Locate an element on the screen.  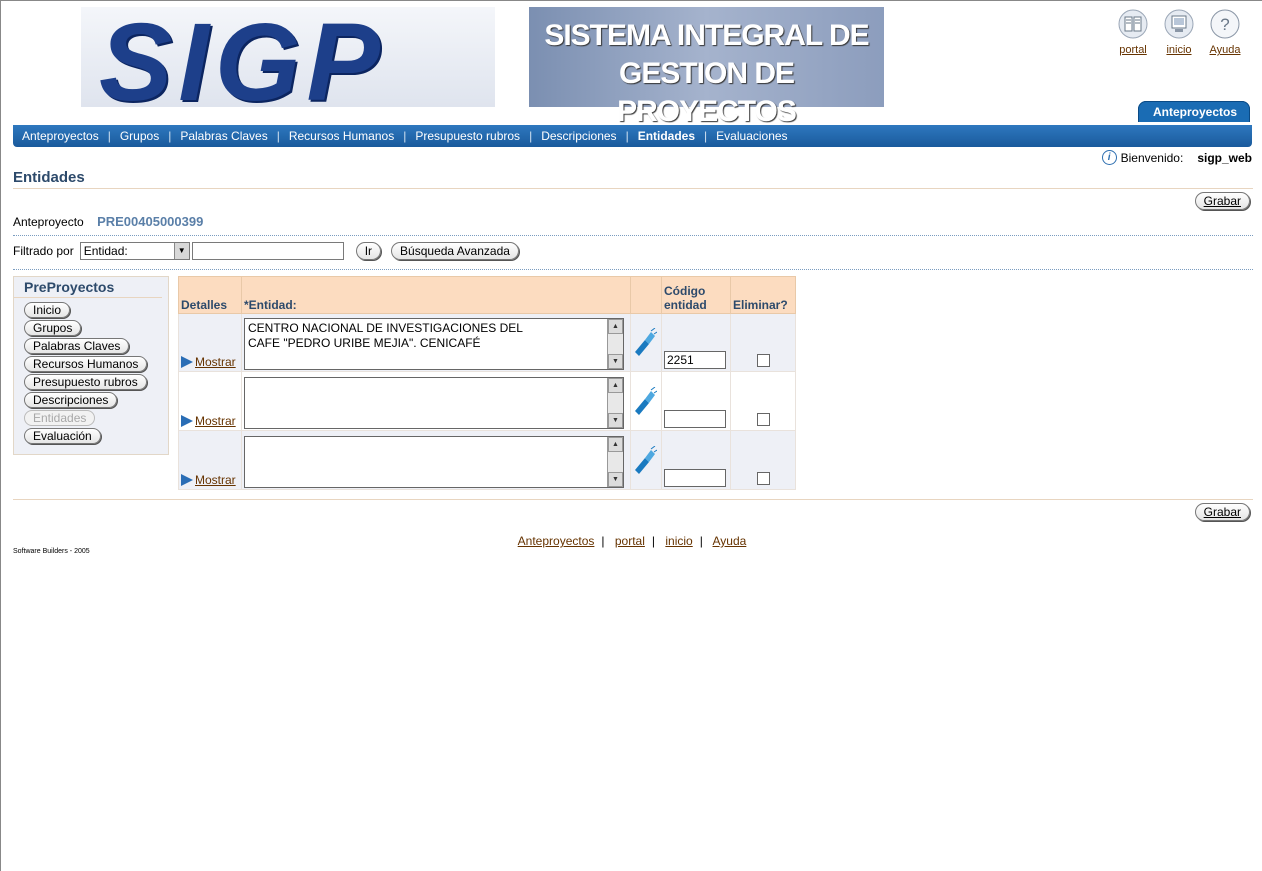
nav-evaluaciones: Evaluaciones is located at coordinates (751, 136).